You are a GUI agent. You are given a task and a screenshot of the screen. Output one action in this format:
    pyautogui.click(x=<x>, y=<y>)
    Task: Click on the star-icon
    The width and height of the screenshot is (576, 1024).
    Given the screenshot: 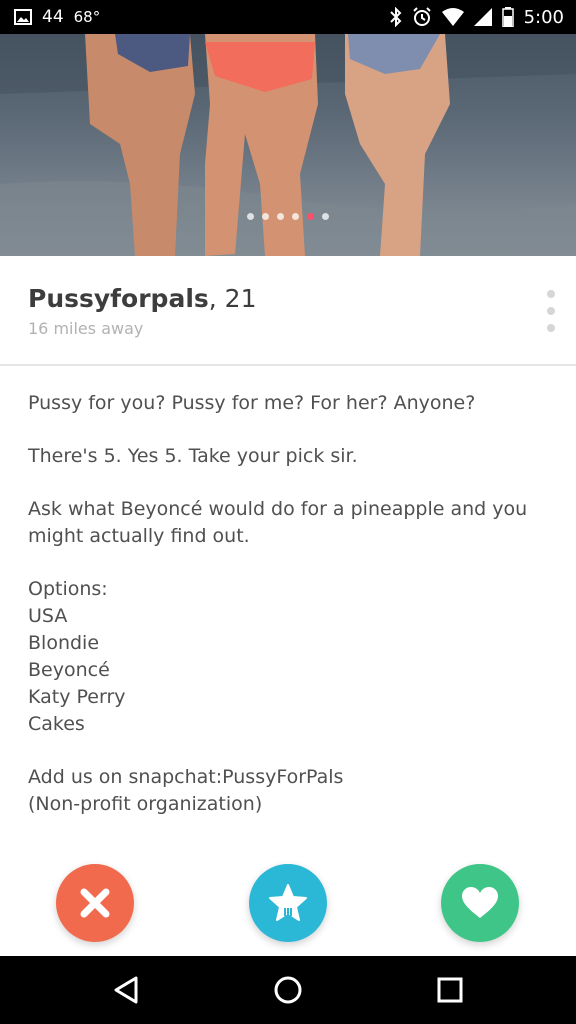 What is the action you would take?
    pyautogui.click(x=288, y=903)
    